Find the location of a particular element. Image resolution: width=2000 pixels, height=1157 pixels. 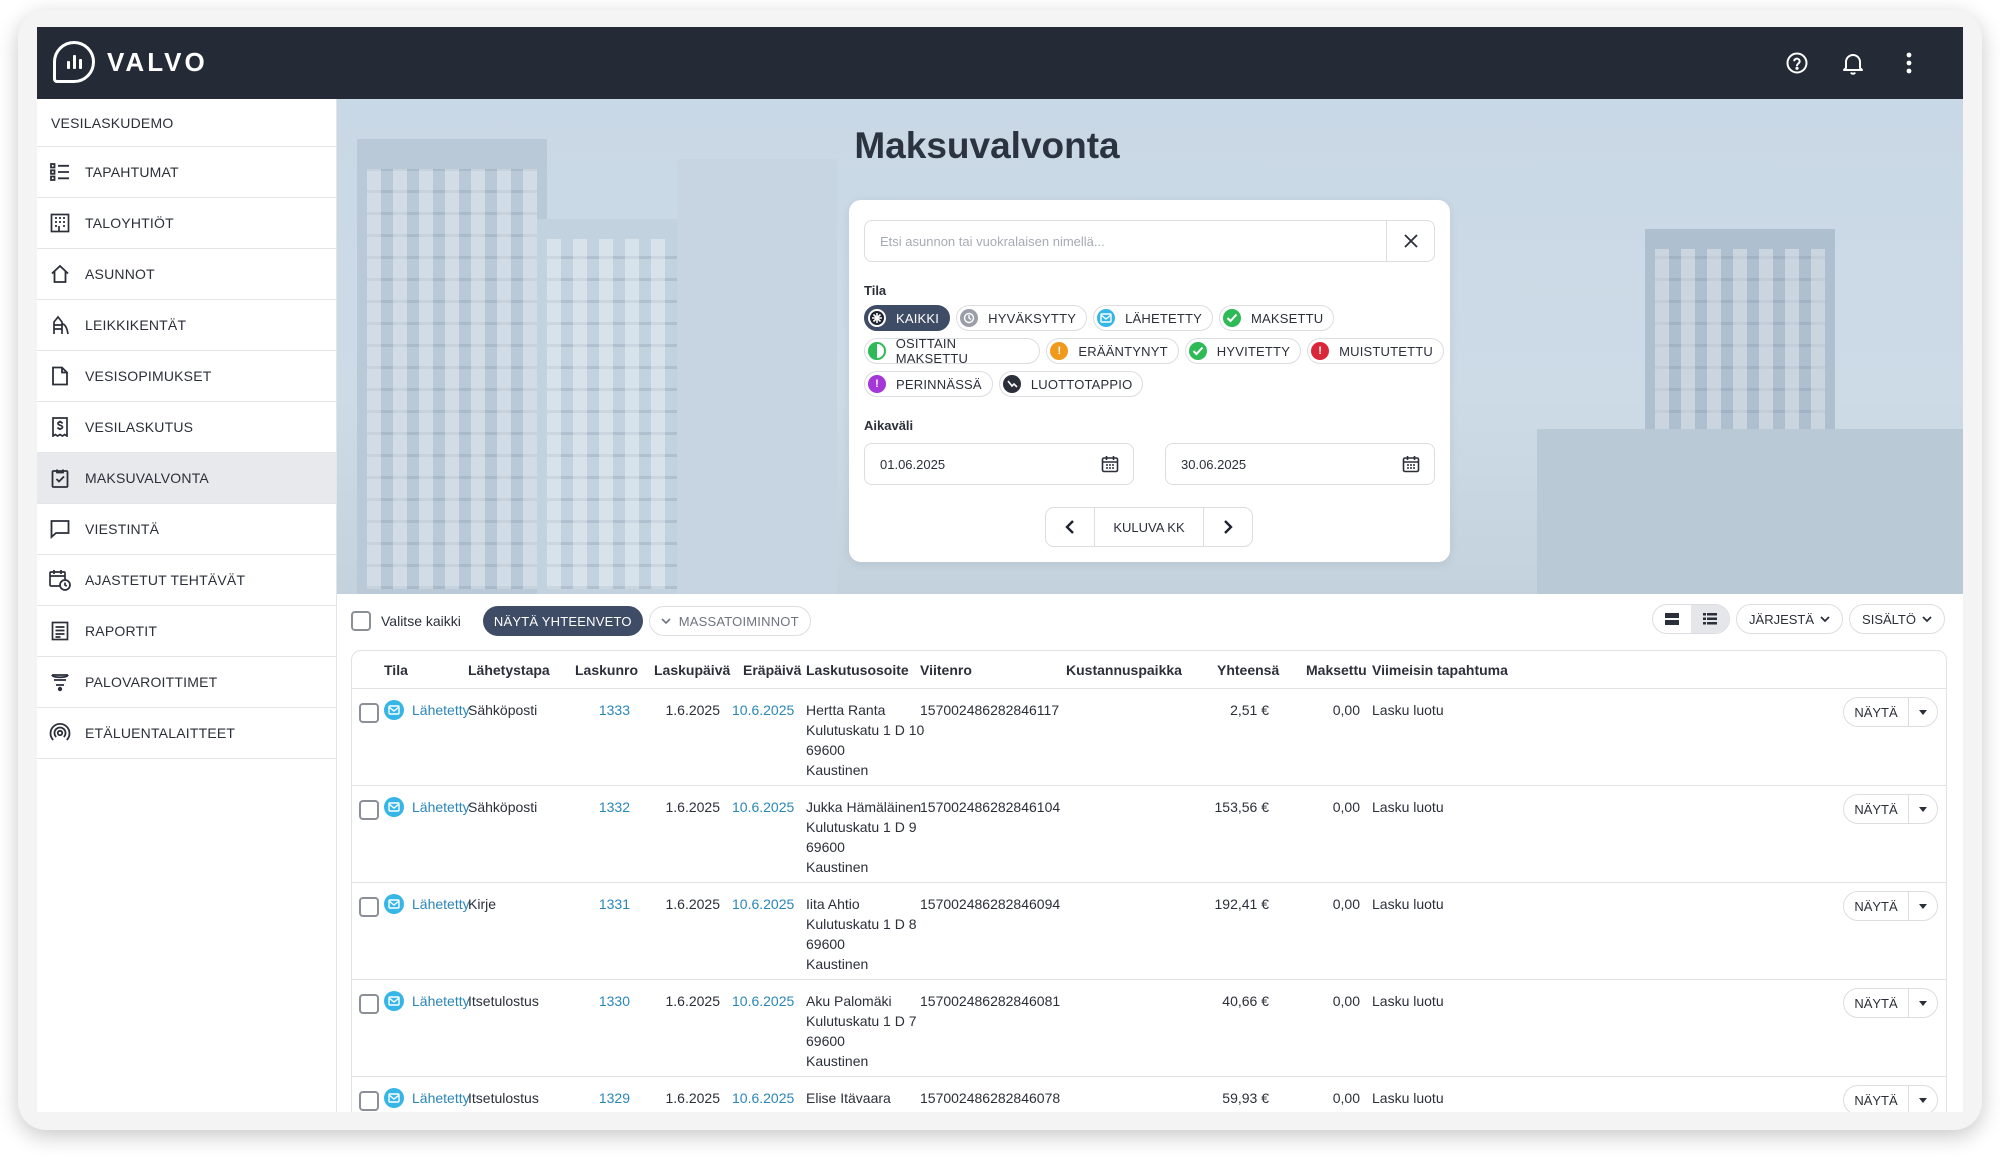

status-lahetetty-icon is located at coordinates (1106, 318).